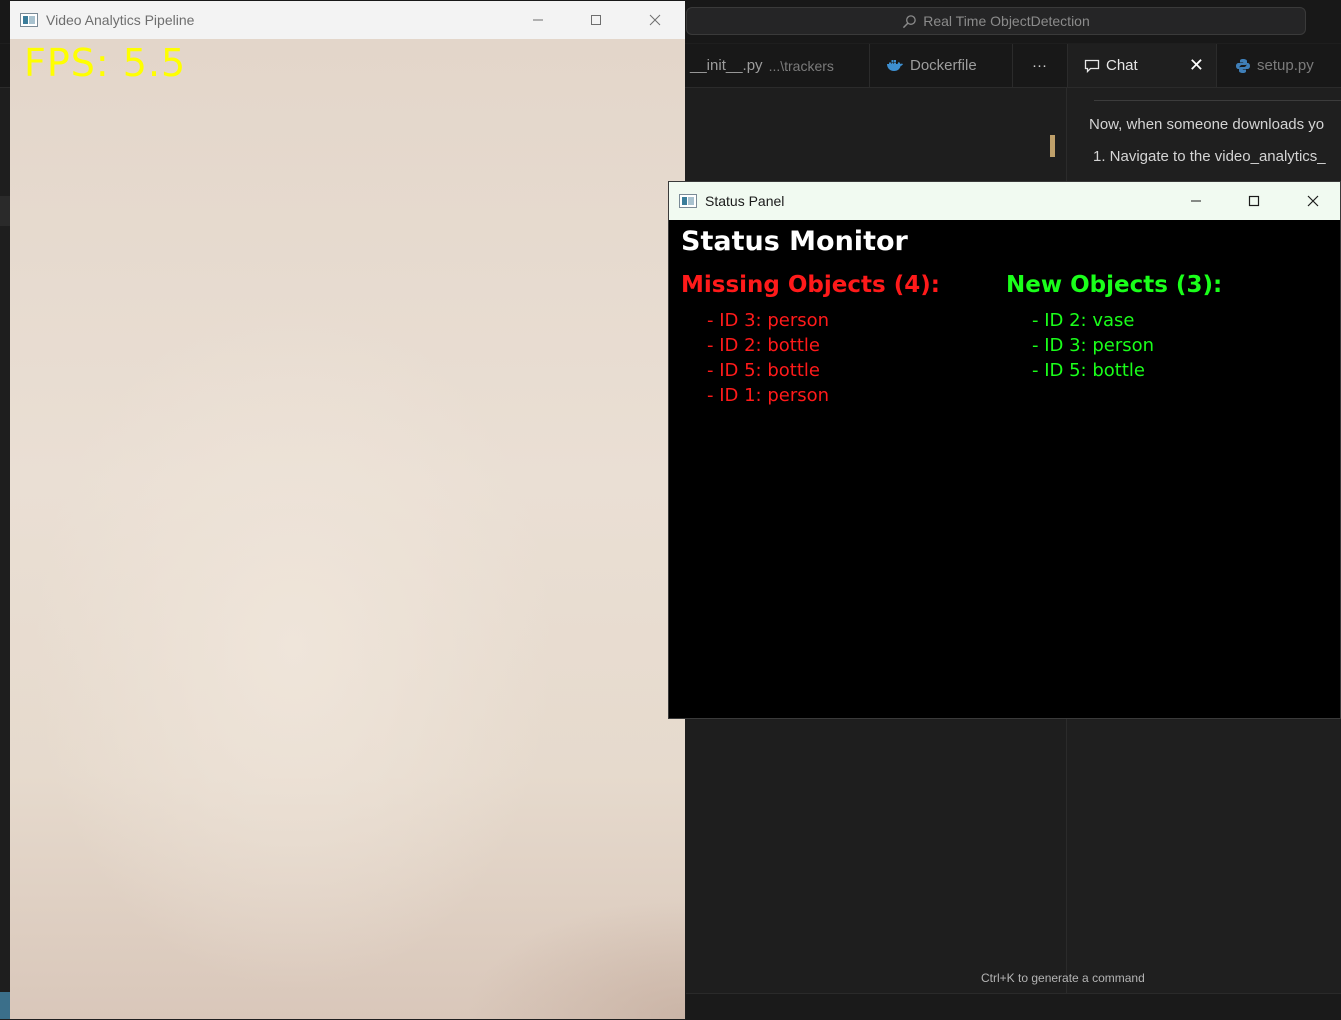  Describe the element at coordinates (910, 21) in the screenshot. I see `search-icon` at that location.